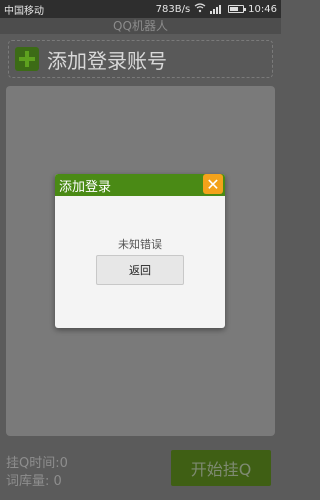 This screenshot has height=500, width=320. I want to click on back-button: 返回, so click(140, 270).